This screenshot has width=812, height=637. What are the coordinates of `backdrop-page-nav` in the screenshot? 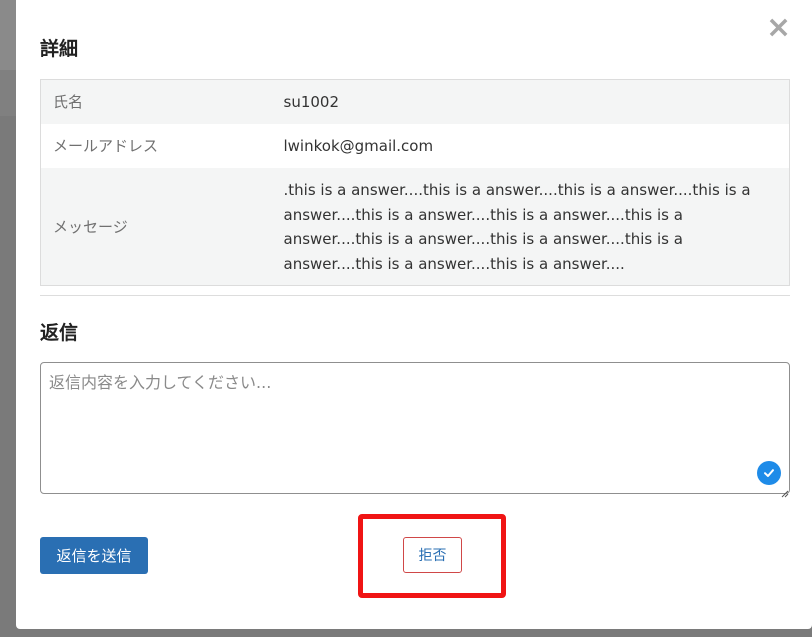 It's located at (8, 93).